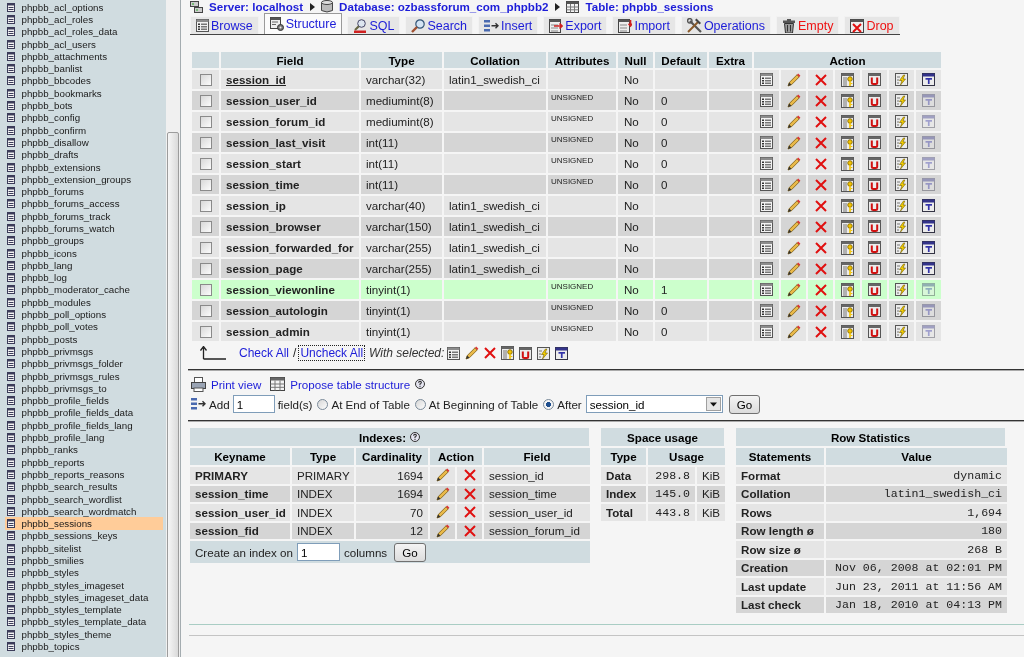 The height and width of the screenshot is (657, 1024). I want to click on tab: Browse, so click(224, 25).